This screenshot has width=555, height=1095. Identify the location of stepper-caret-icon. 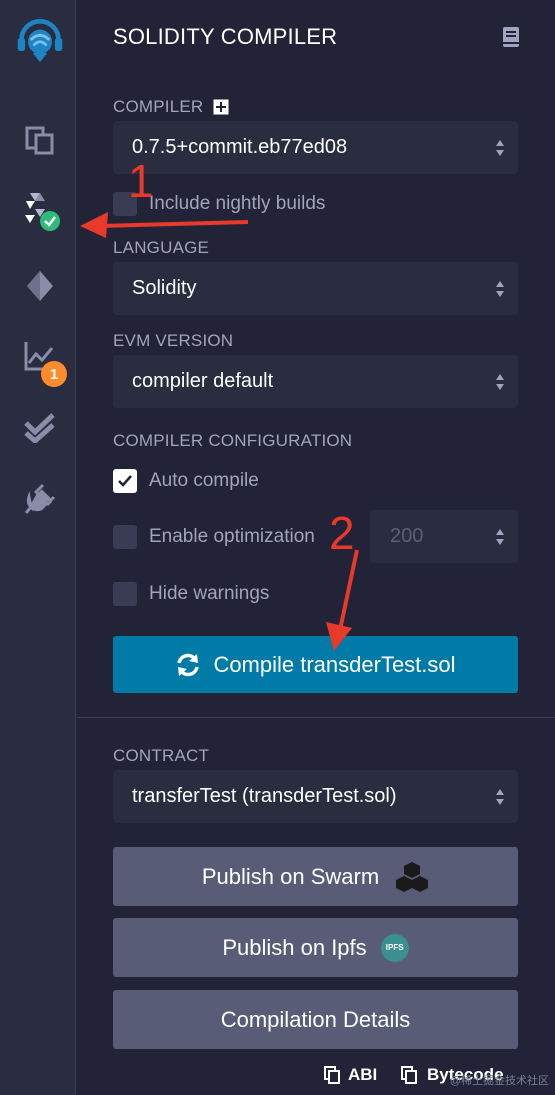
(500, 537).